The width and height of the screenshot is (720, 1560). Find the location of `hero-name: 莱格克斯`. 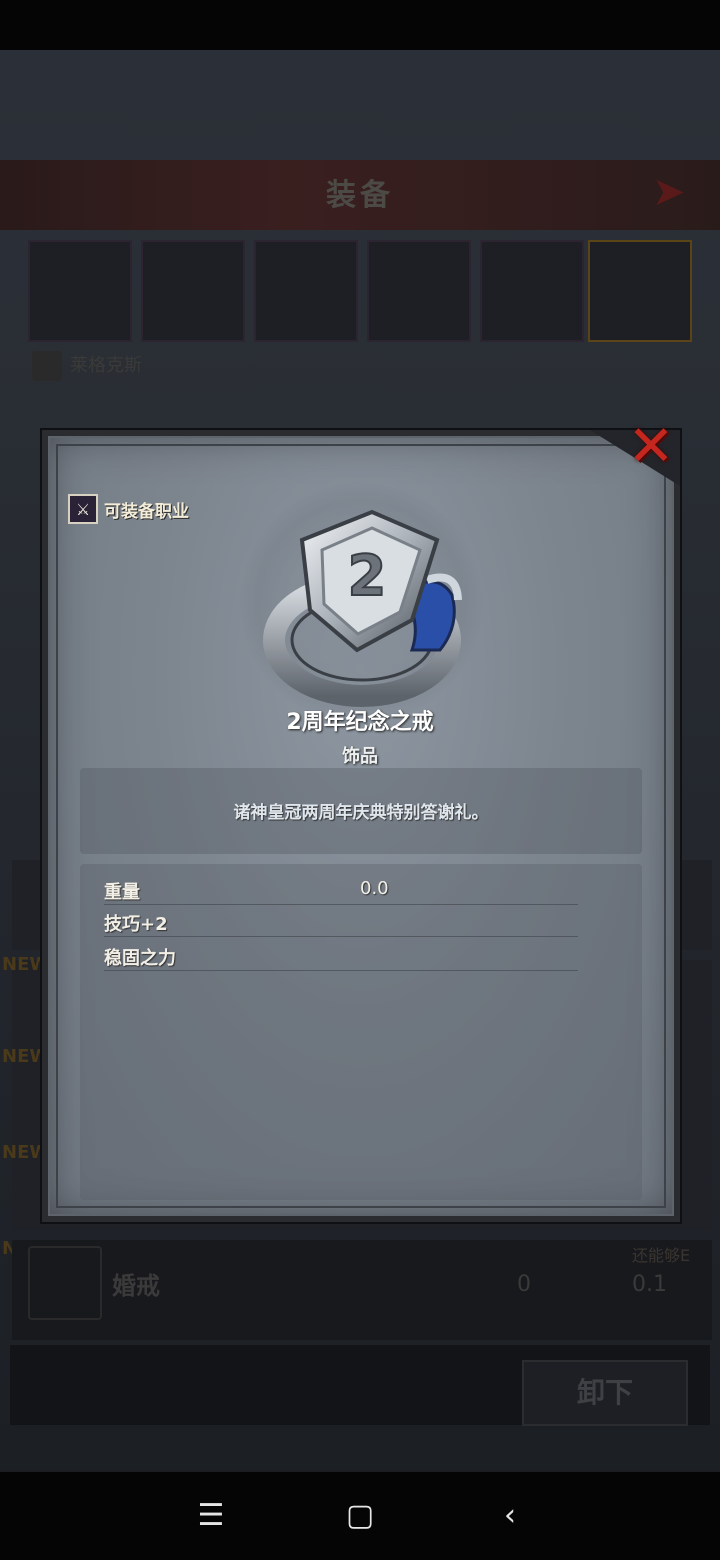

hero-name: 莱格克斯 is located at coordinates (106, 365).